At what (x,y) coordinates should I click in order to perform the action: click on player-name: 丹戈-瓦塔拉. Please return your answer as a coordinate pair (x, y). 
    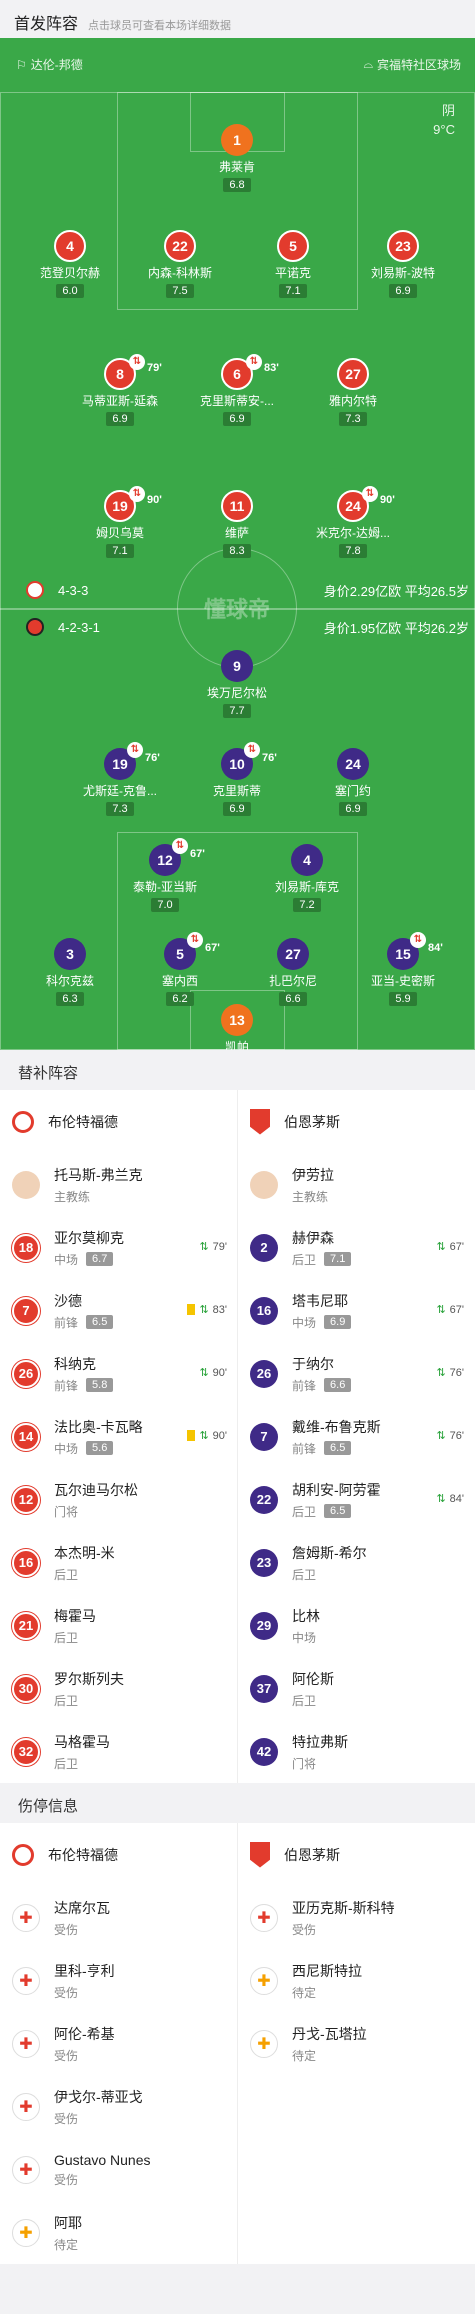
    Looking at the image, I should click on (329, 2033).